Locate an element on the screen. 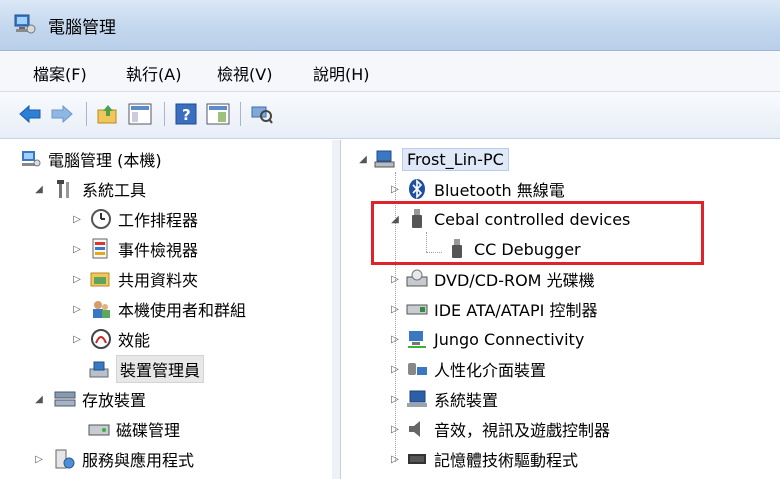 The image size is (780, 479). tree-item-shared-folders: ▷ 共用資料夾 is located at coordinates (134, 279).